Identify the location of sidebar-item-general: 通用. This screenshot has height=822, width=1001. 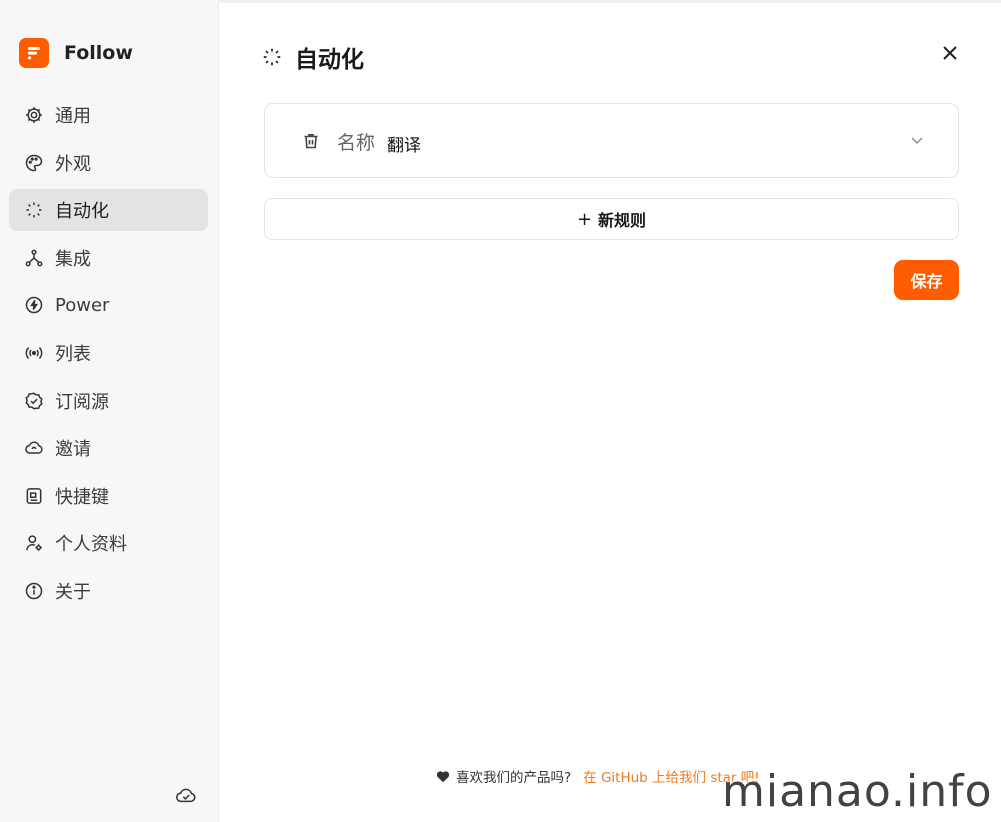
(108, 115).